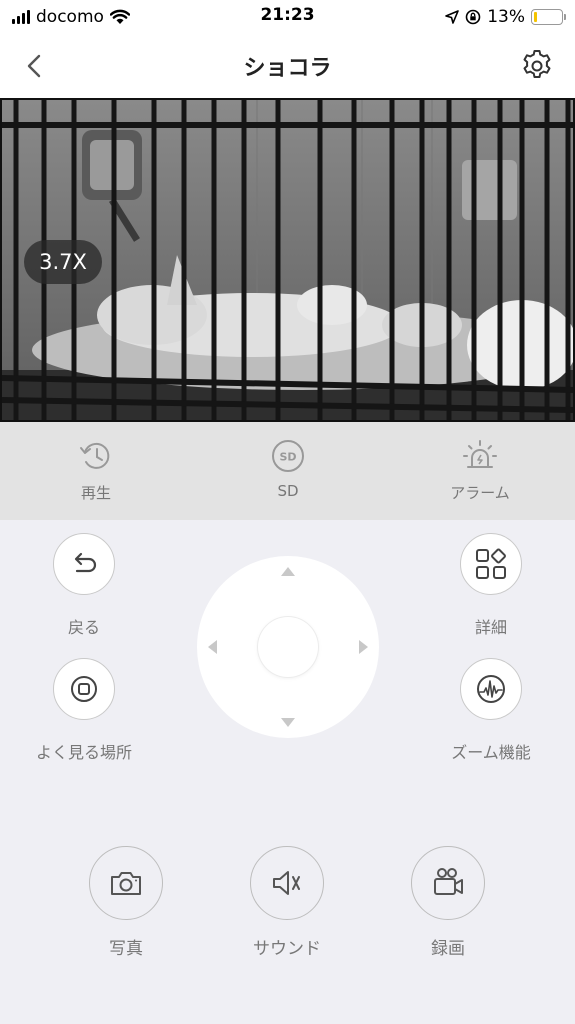  Describe the element at coordinates (363, 647) in the screenshot. I see `pan-right-arrow` at that location.